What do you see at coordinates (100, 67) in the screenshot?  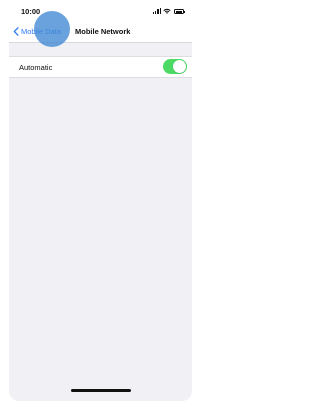 I see `settings-row-automatic: Automatic` at bounding box center [100, 67].